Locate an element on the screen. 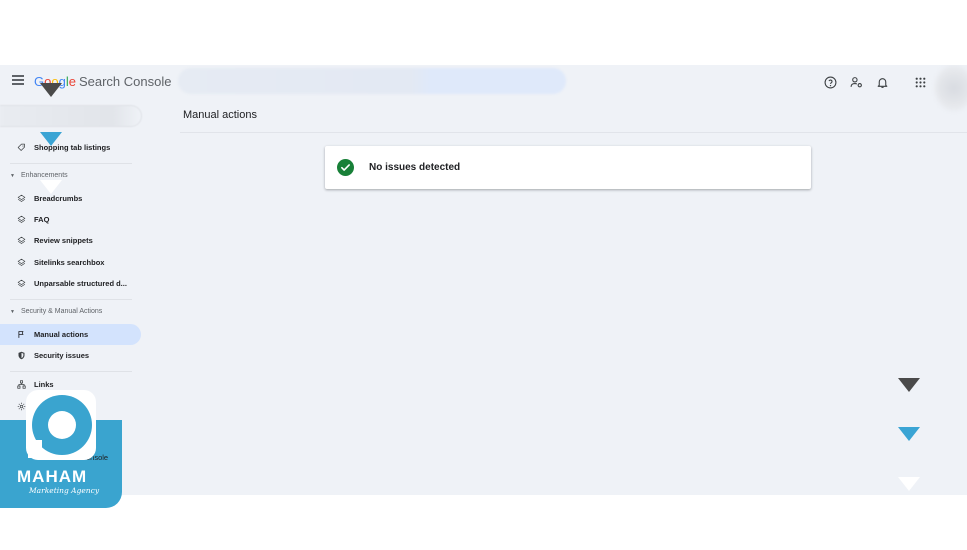  manage-users-button is located at coordinates (856, 82).